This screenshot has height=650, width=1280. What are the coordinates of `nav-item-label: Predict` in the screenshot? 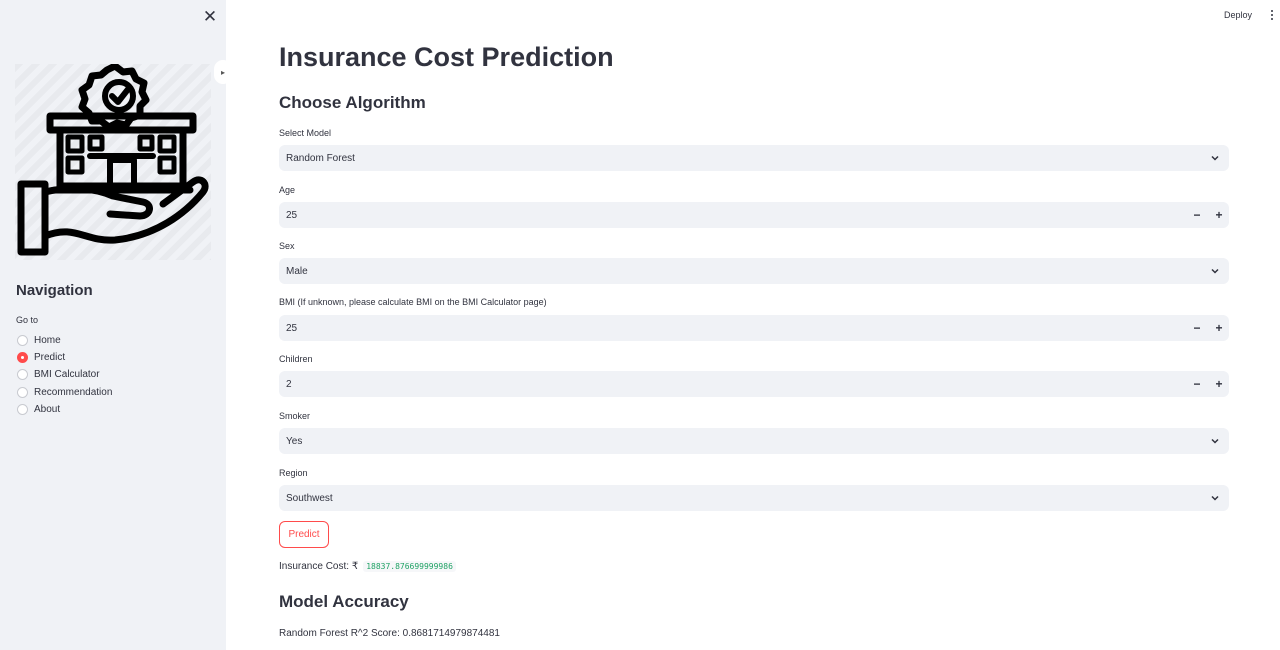 It's located at (50, 358).